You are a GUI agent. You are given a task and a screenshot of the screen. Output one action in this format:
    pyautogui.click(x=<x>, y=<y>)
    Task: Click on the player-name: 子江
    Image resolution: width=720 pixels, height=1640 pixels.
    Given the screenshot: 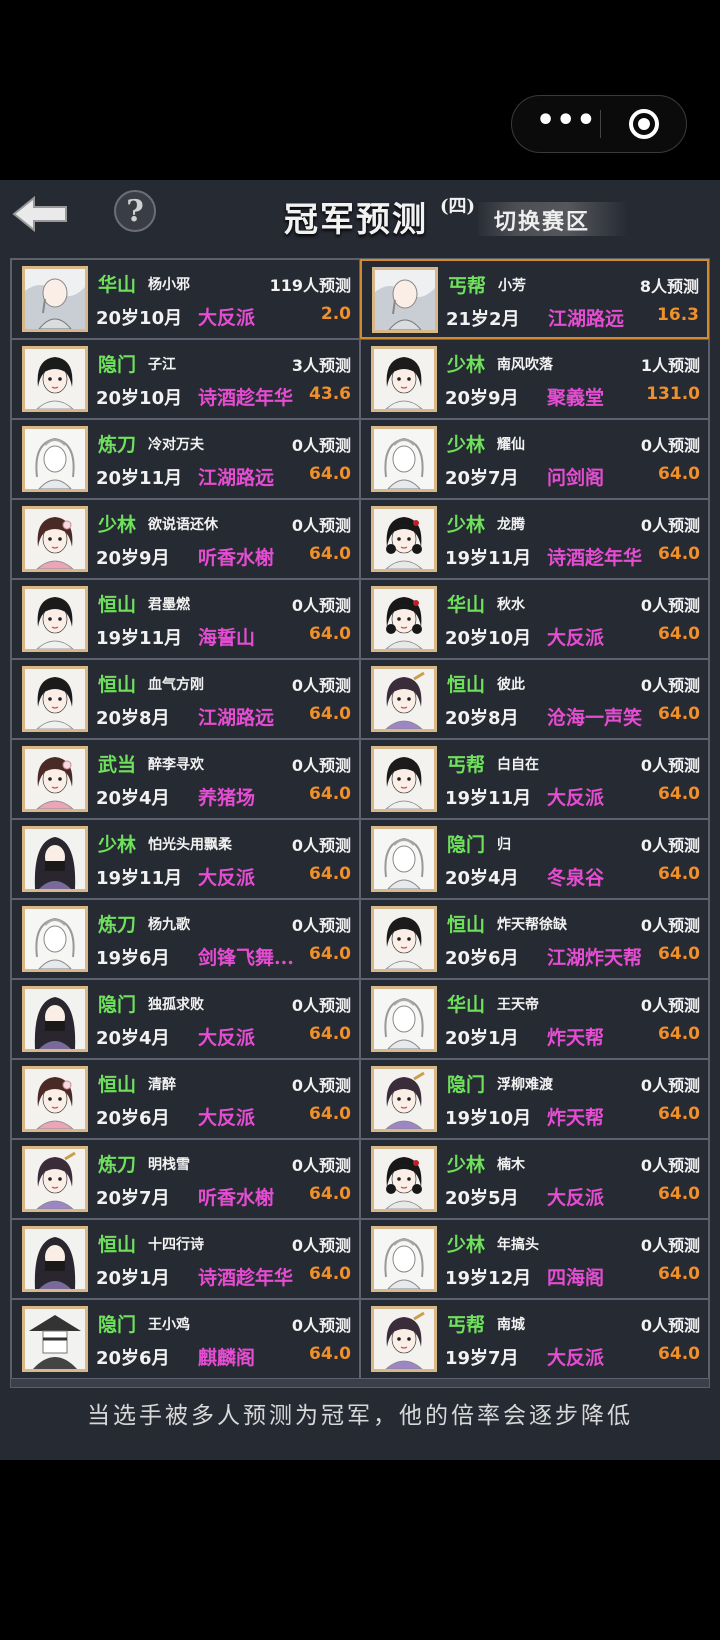 What is the action you would take?
    pyautogui.click(x=162, y=365)
    